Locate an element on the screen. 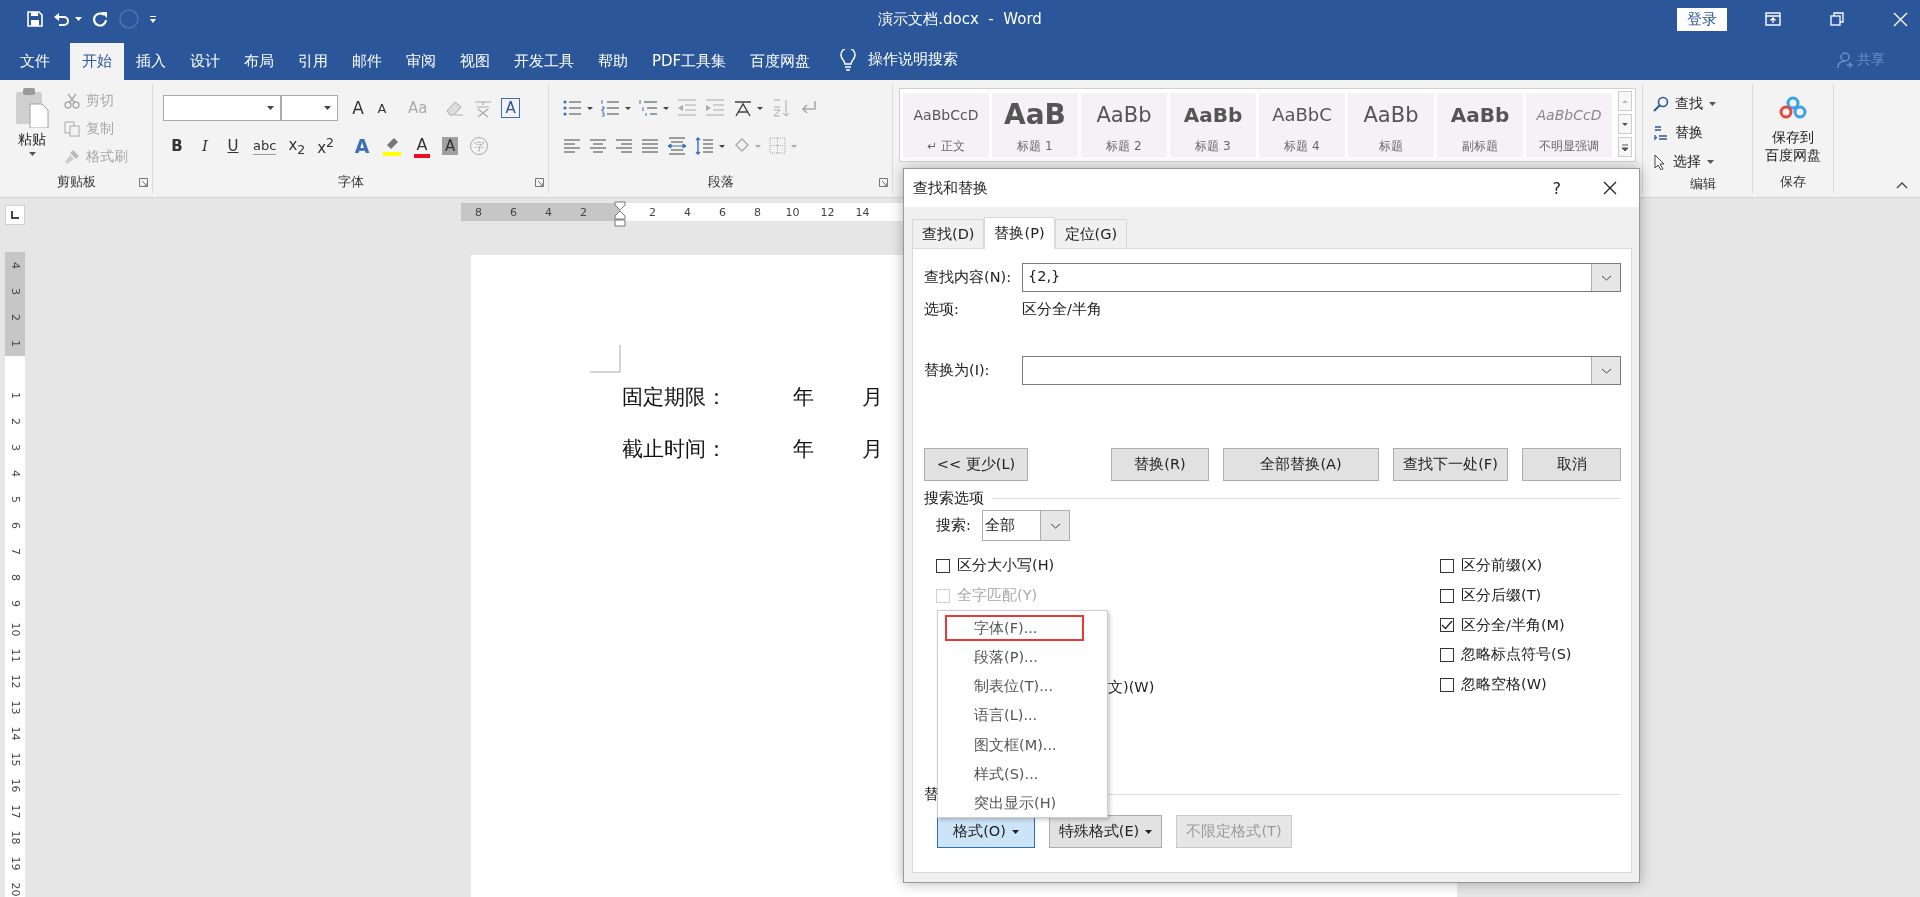  clipboard-icon is located at coordinates (32, 107).